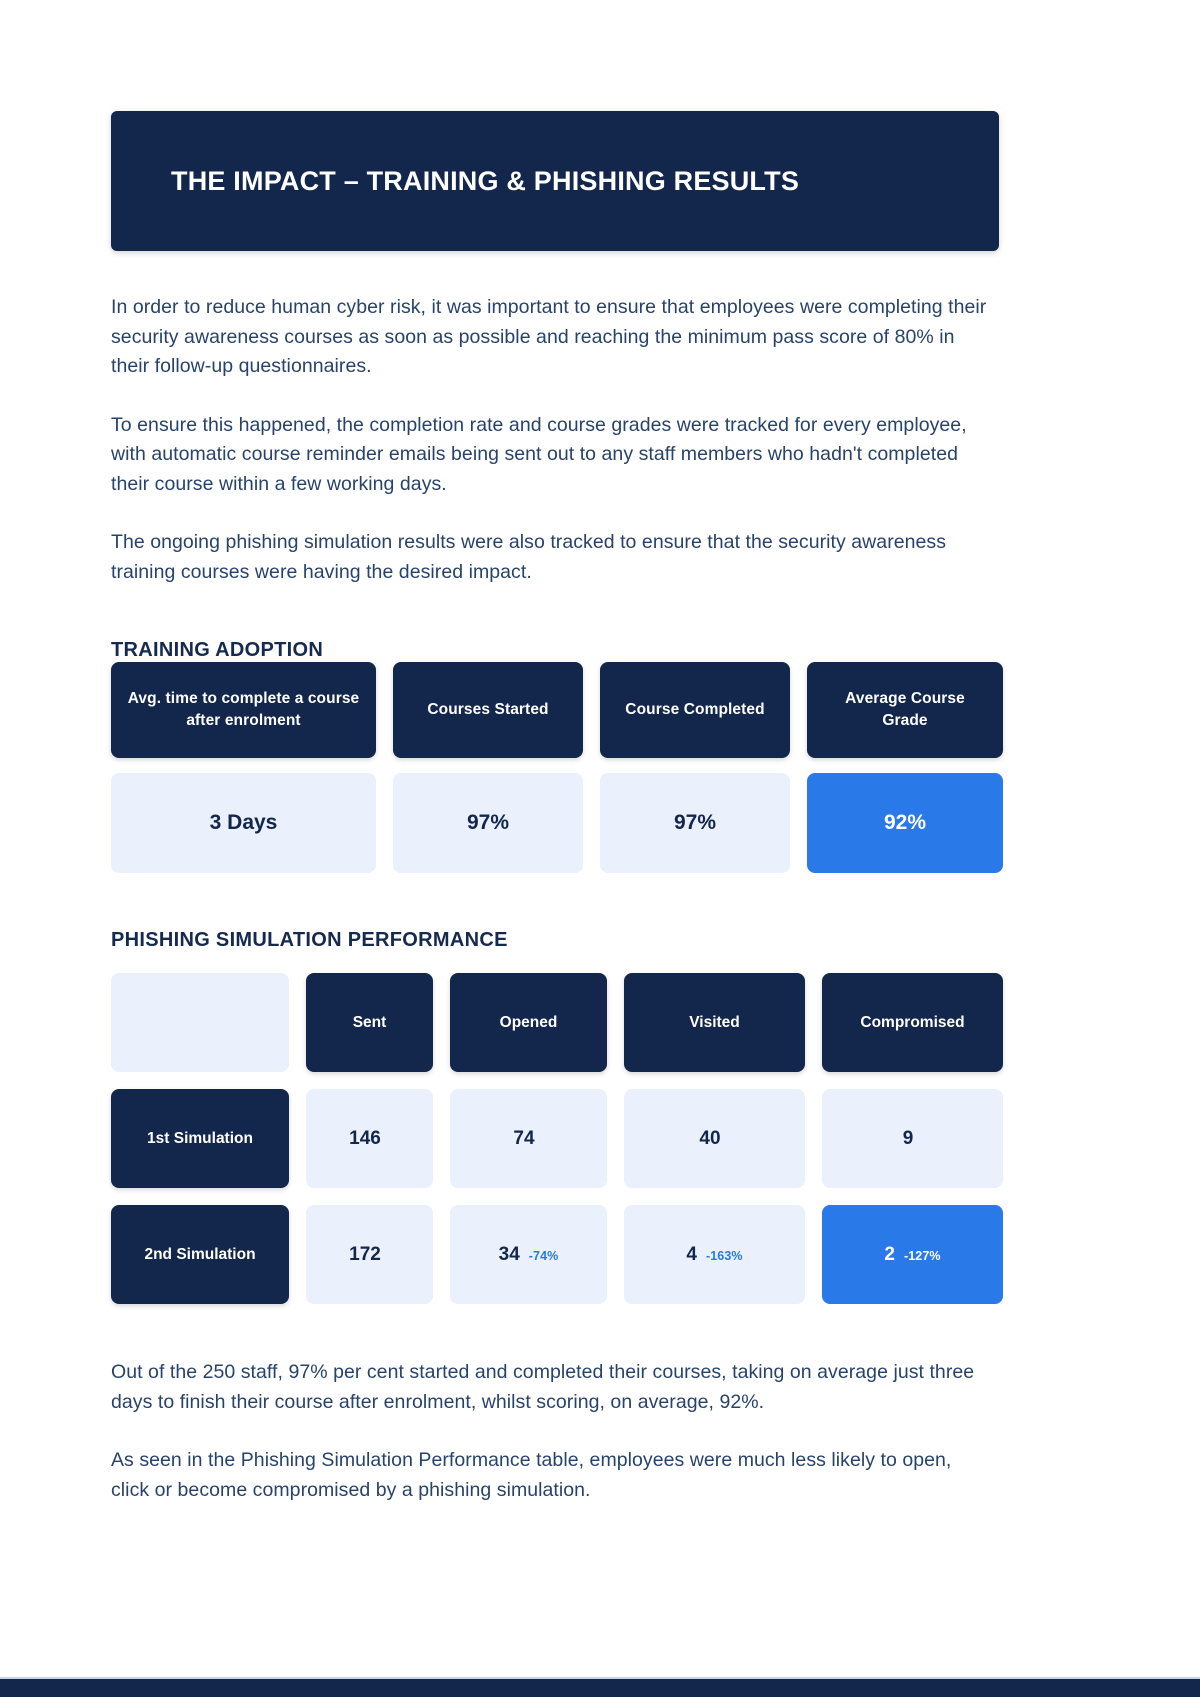 The width and height of the screenshot is (1200, 1697). What do you see at coordinates (714, 1022) in the screenshot?
I see `phishing-column-header-visited: Visited` at bounding box center [714, 1022].